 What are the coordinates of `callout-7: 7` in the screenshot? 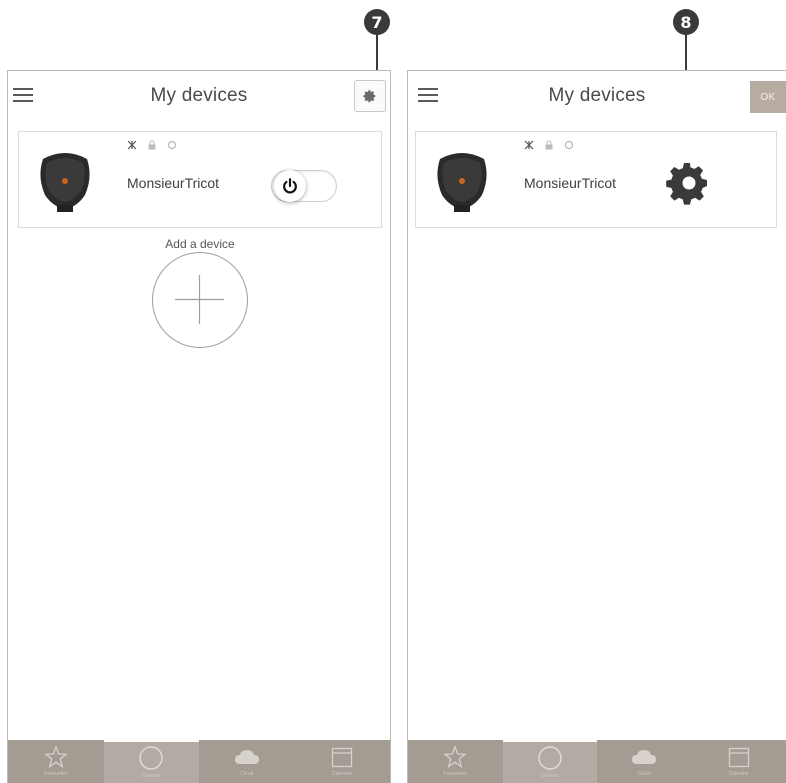 It's located at (377, 22).